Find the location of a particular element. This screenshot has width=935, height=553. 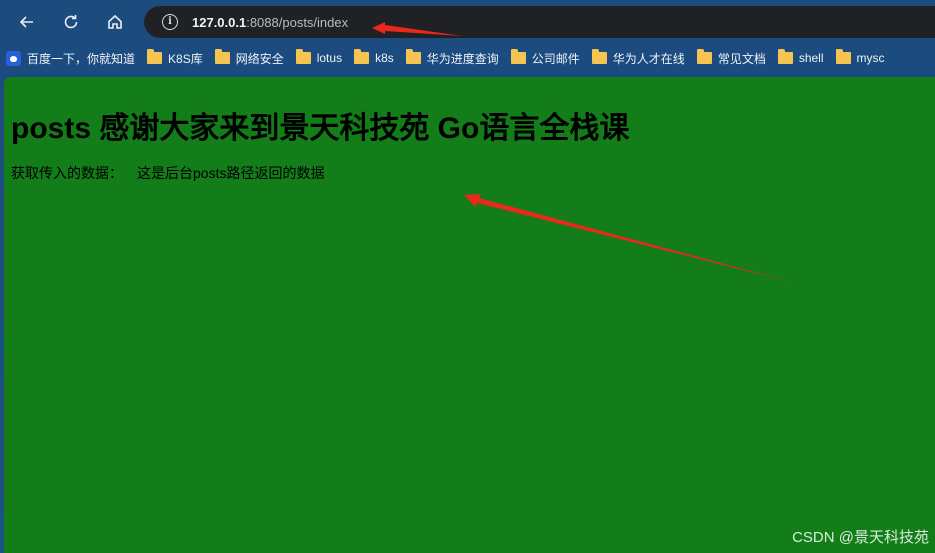

bookmark-label: mysc is located at coordinates (870, 58).